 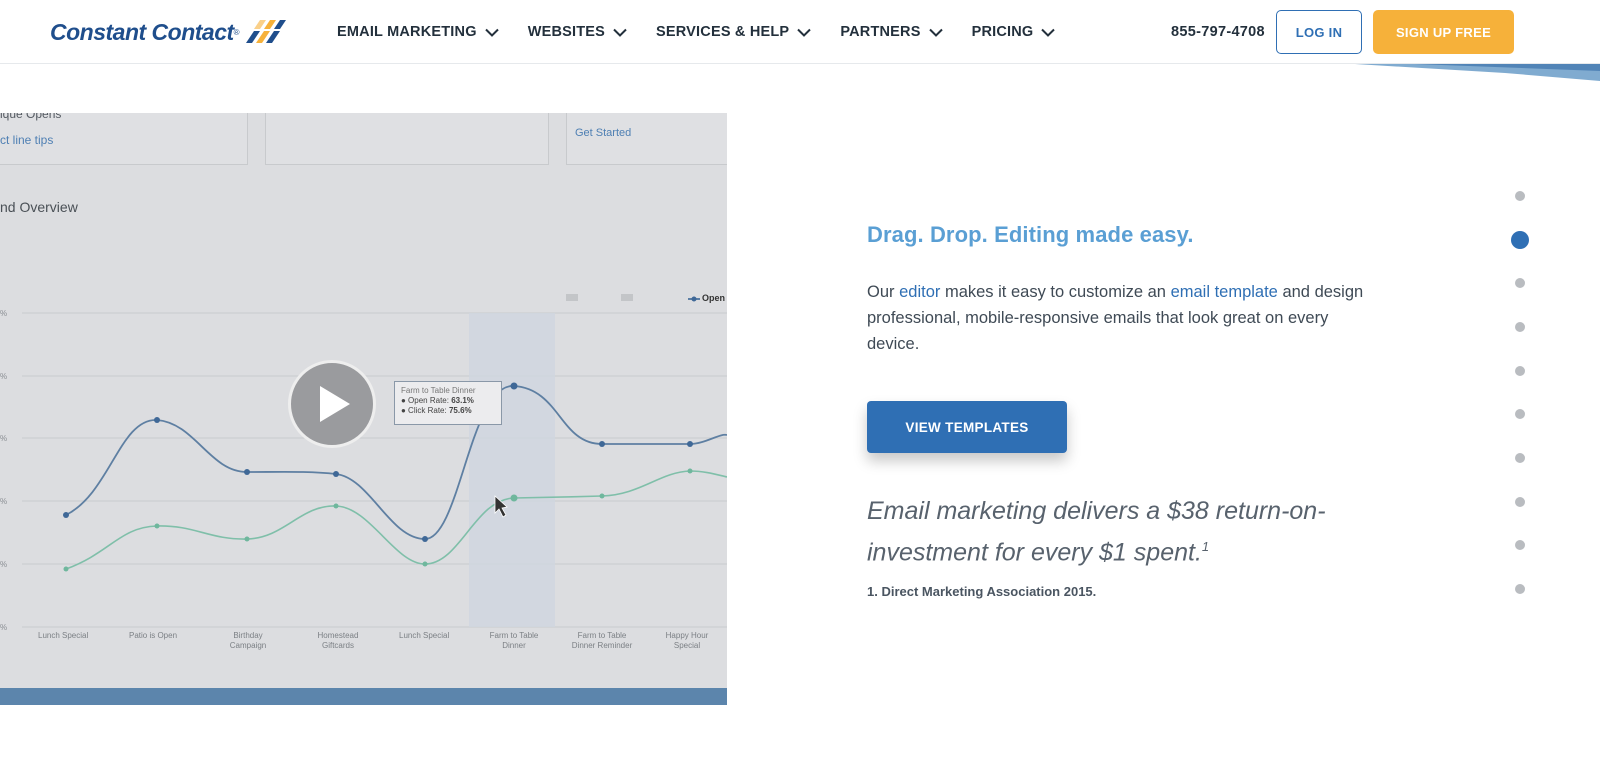 I want to click on editor-link: editor, so click(x=919, y=292).